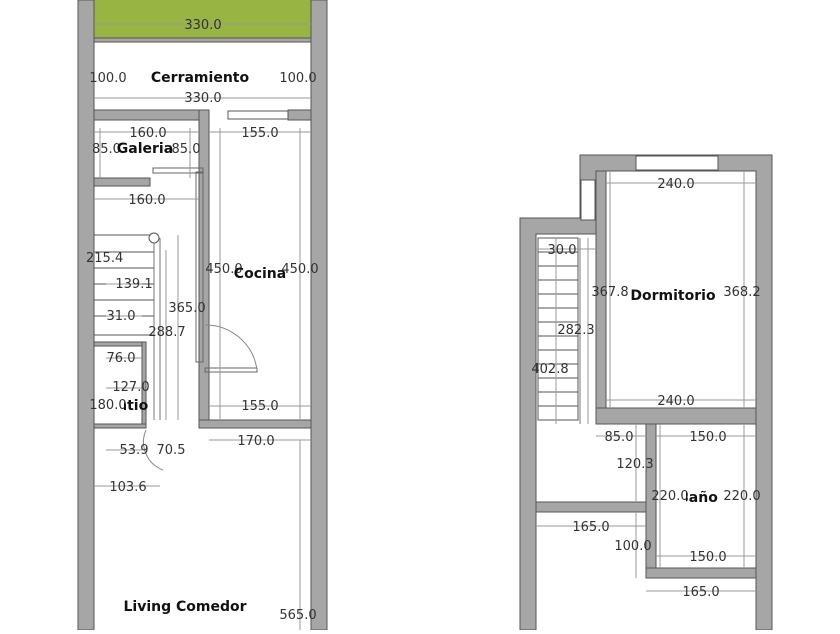  I want to click on wall-garden-bottom, so click(202, 40).